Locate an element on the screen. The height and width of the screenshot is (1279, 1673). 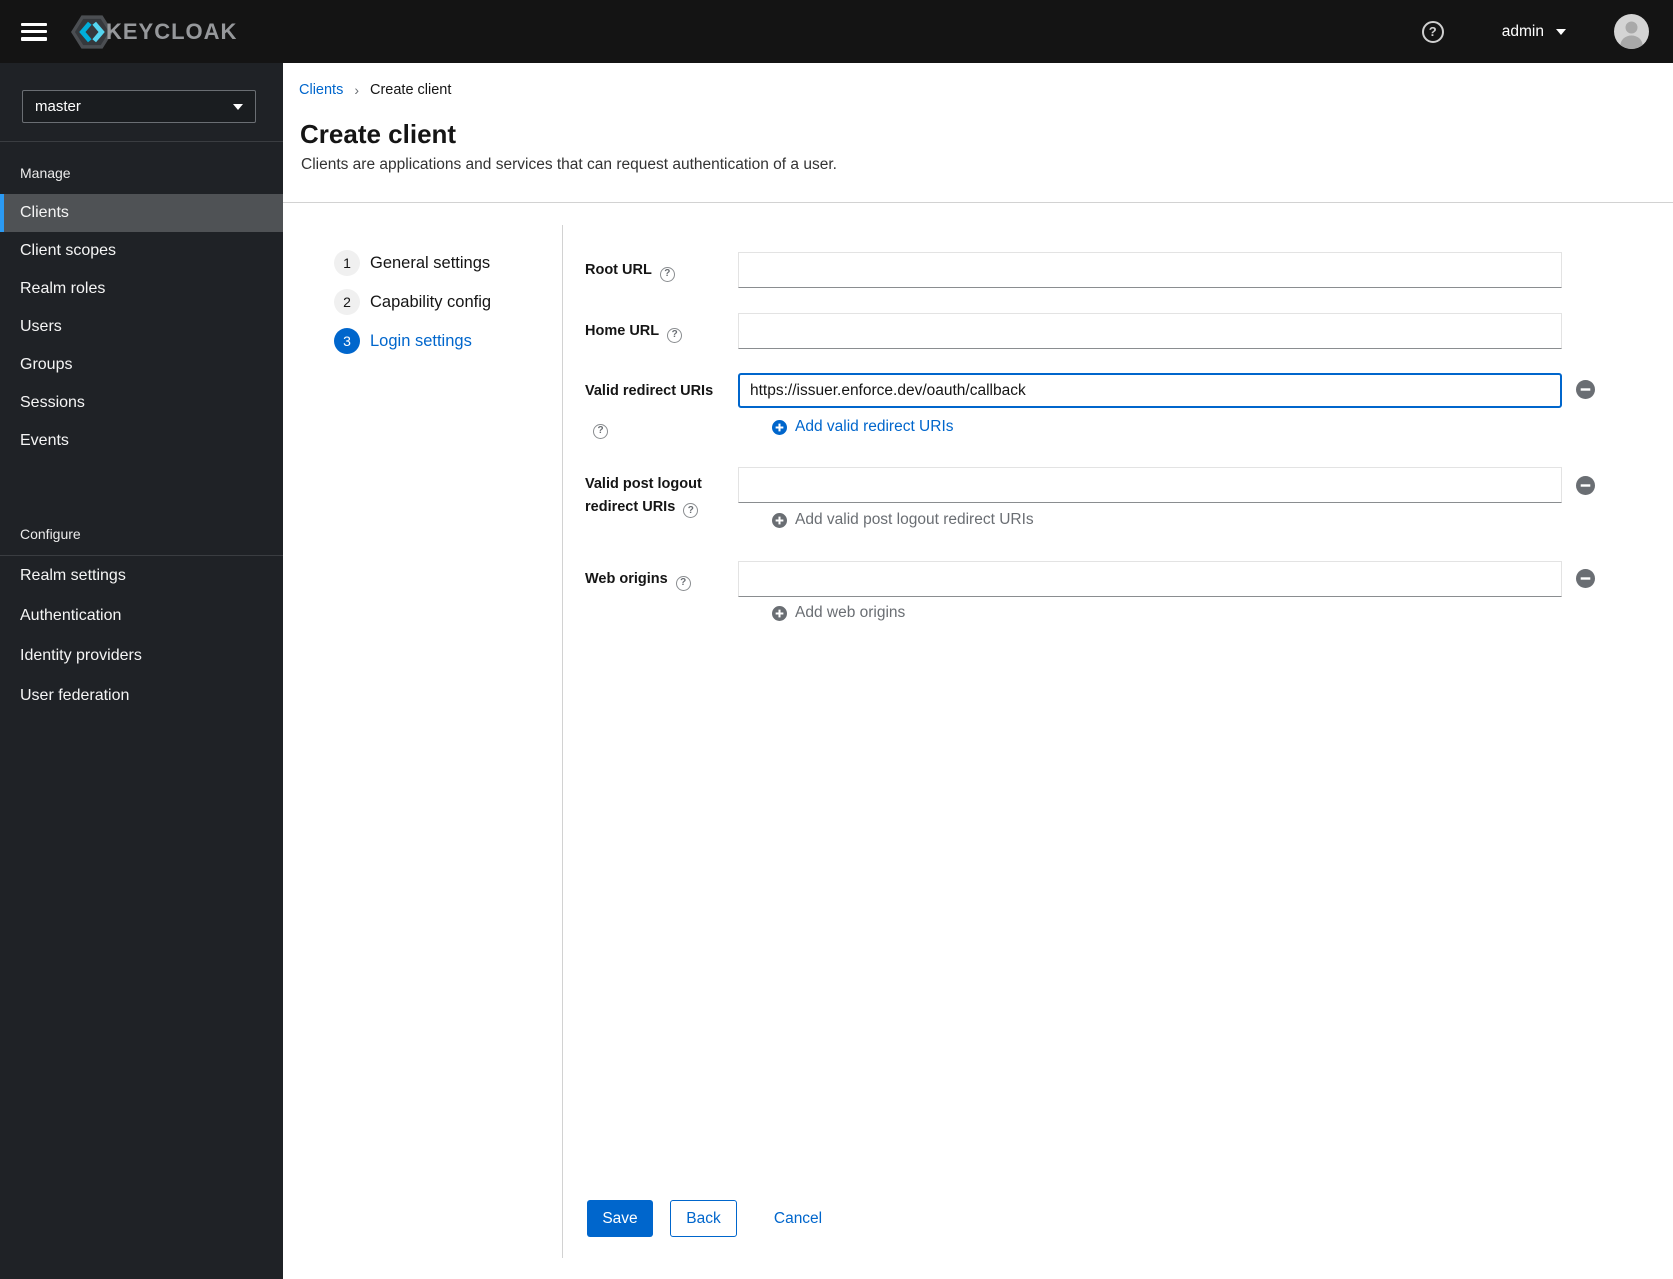
realm-name: master is located at coordinates (58, 106).